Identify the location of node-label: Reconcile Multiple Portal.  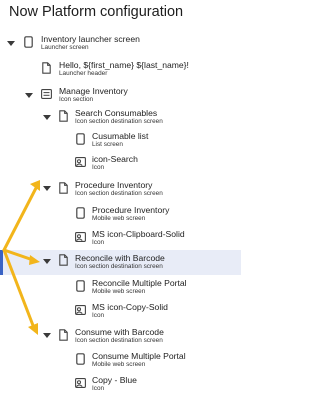
(139, 283).